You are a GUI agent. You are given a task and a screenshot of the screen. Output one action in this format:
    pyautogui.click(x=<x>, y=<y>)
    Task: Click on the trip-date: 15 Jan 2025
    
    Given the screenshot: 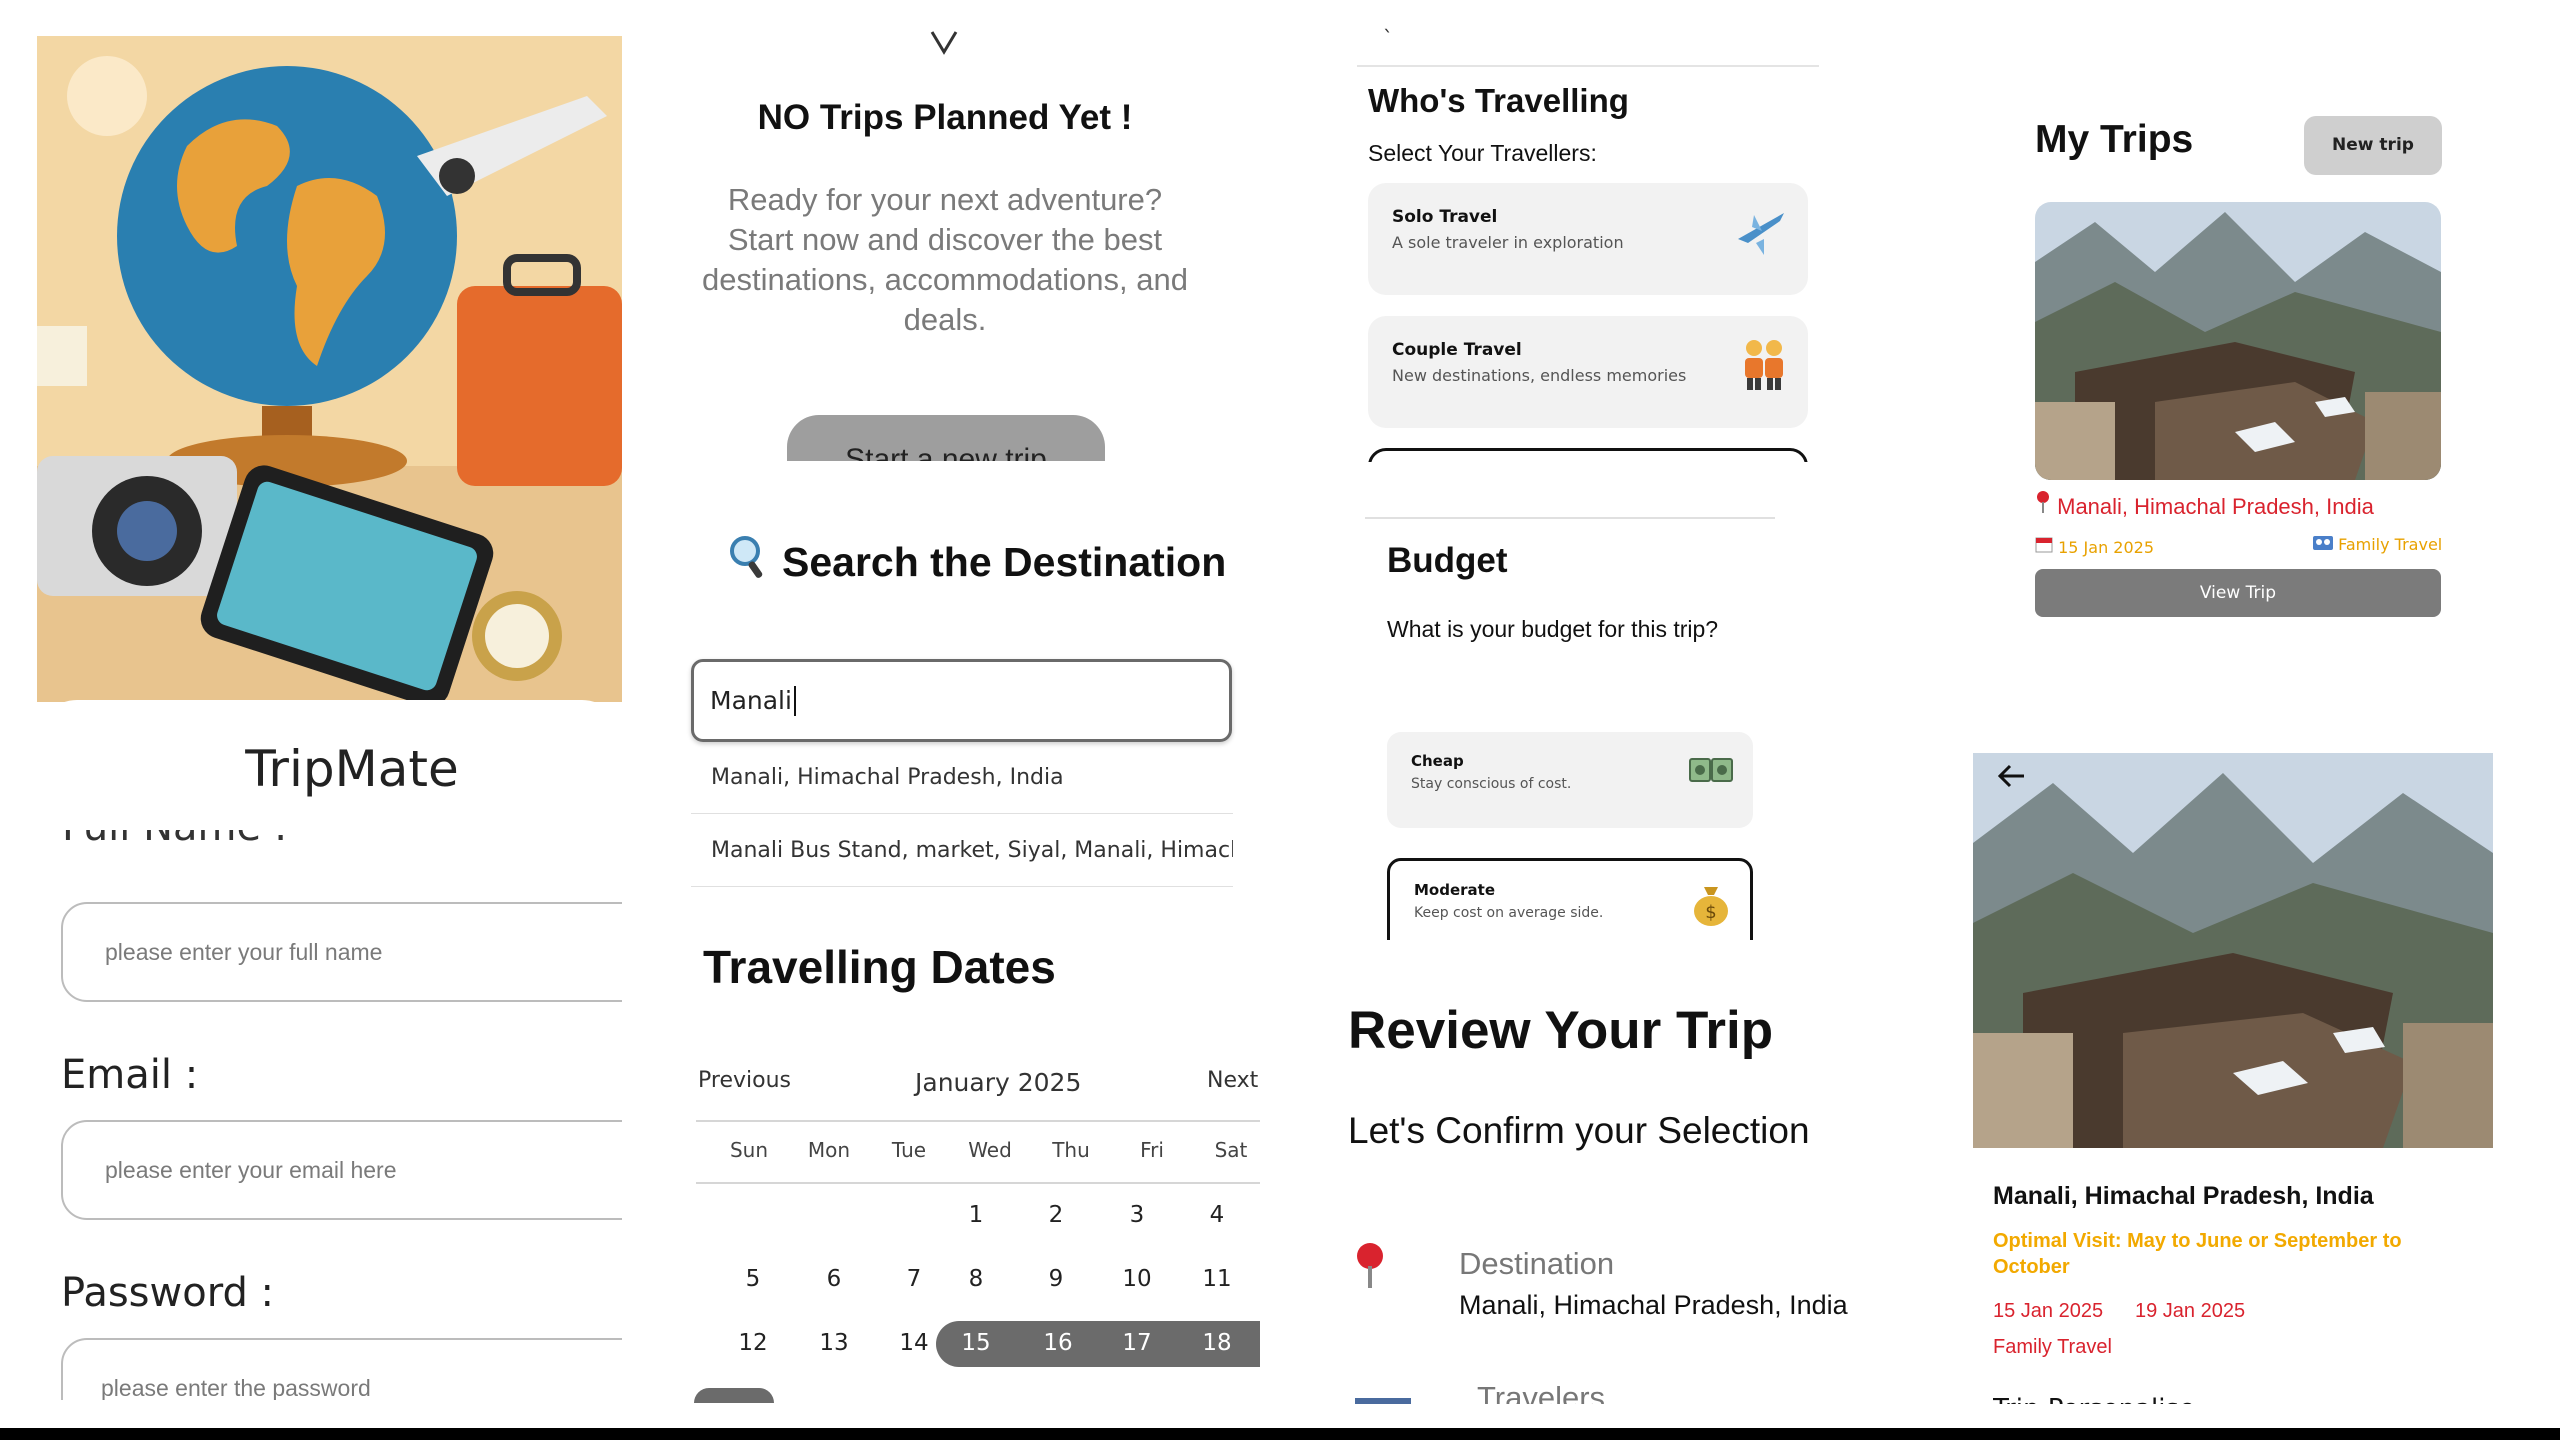 What is the action you would take?
    pyautogui.click(x=2094, y=546)
    